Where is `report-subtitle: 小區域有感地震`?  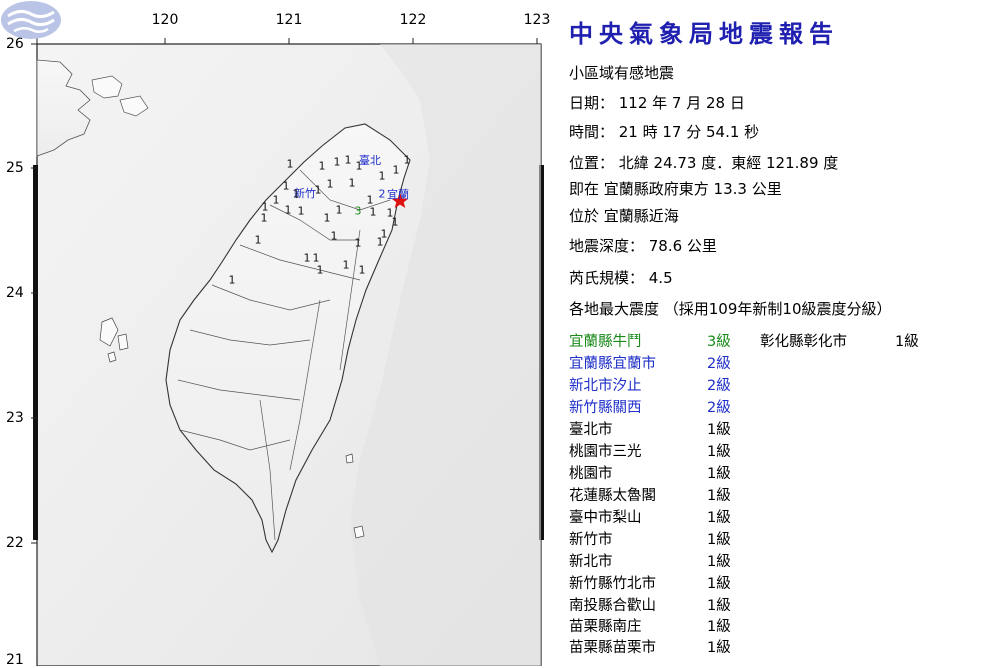 report-subtitle: 小區域有感地震 is located at coordinates (622, 73).